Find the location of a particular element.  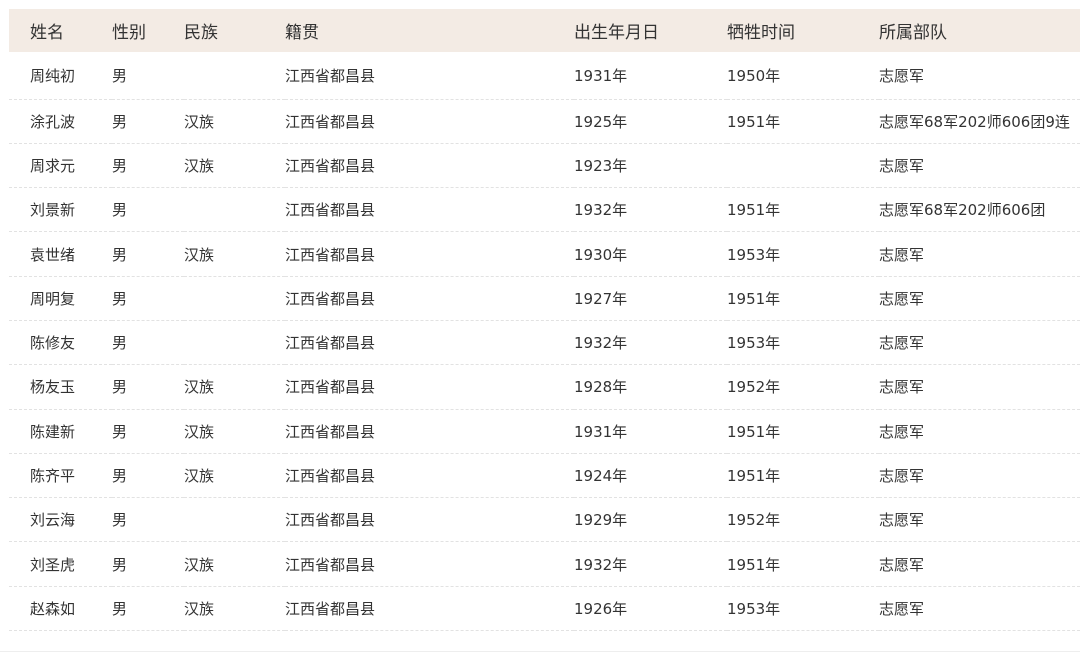

cell-birth-date: 1926年 is located at coordinates (601, 608).